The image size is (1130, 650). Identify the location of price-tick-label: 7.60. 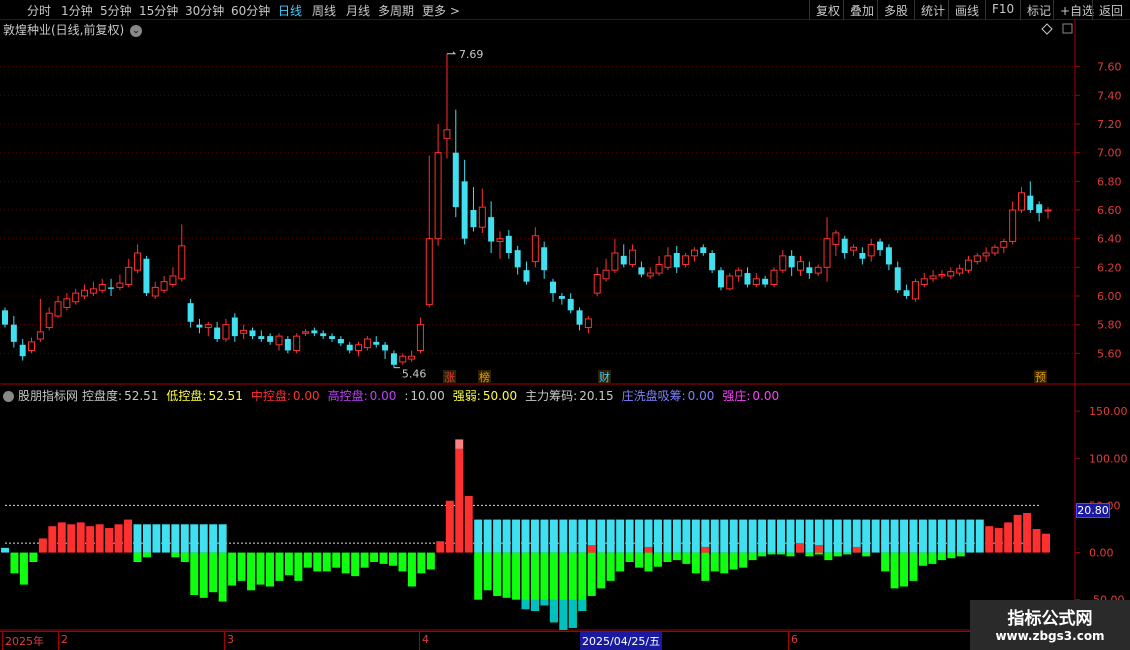
(1109, 67).